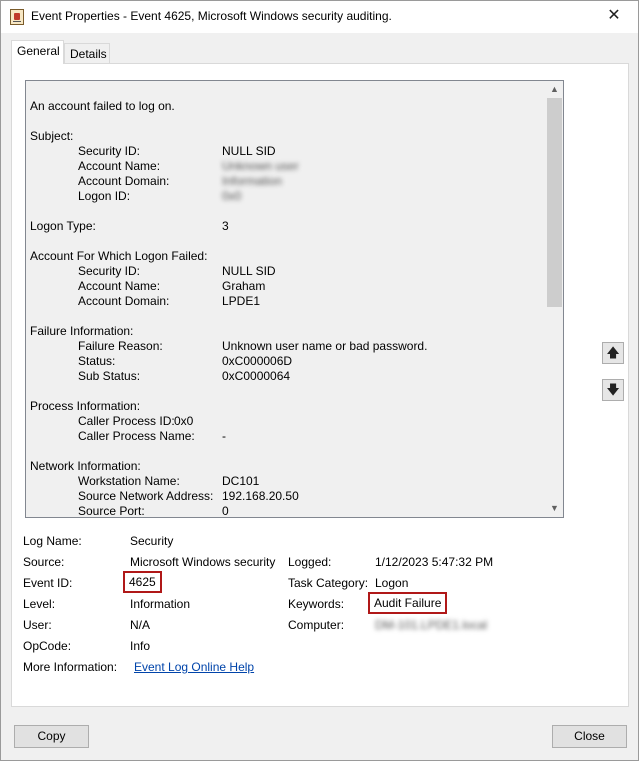 This screenshot has height=761, width=639. What do you see at coordinates (152, 541) in the screenshot?
I see `log-name: Security` at bounding box center [152, 541].